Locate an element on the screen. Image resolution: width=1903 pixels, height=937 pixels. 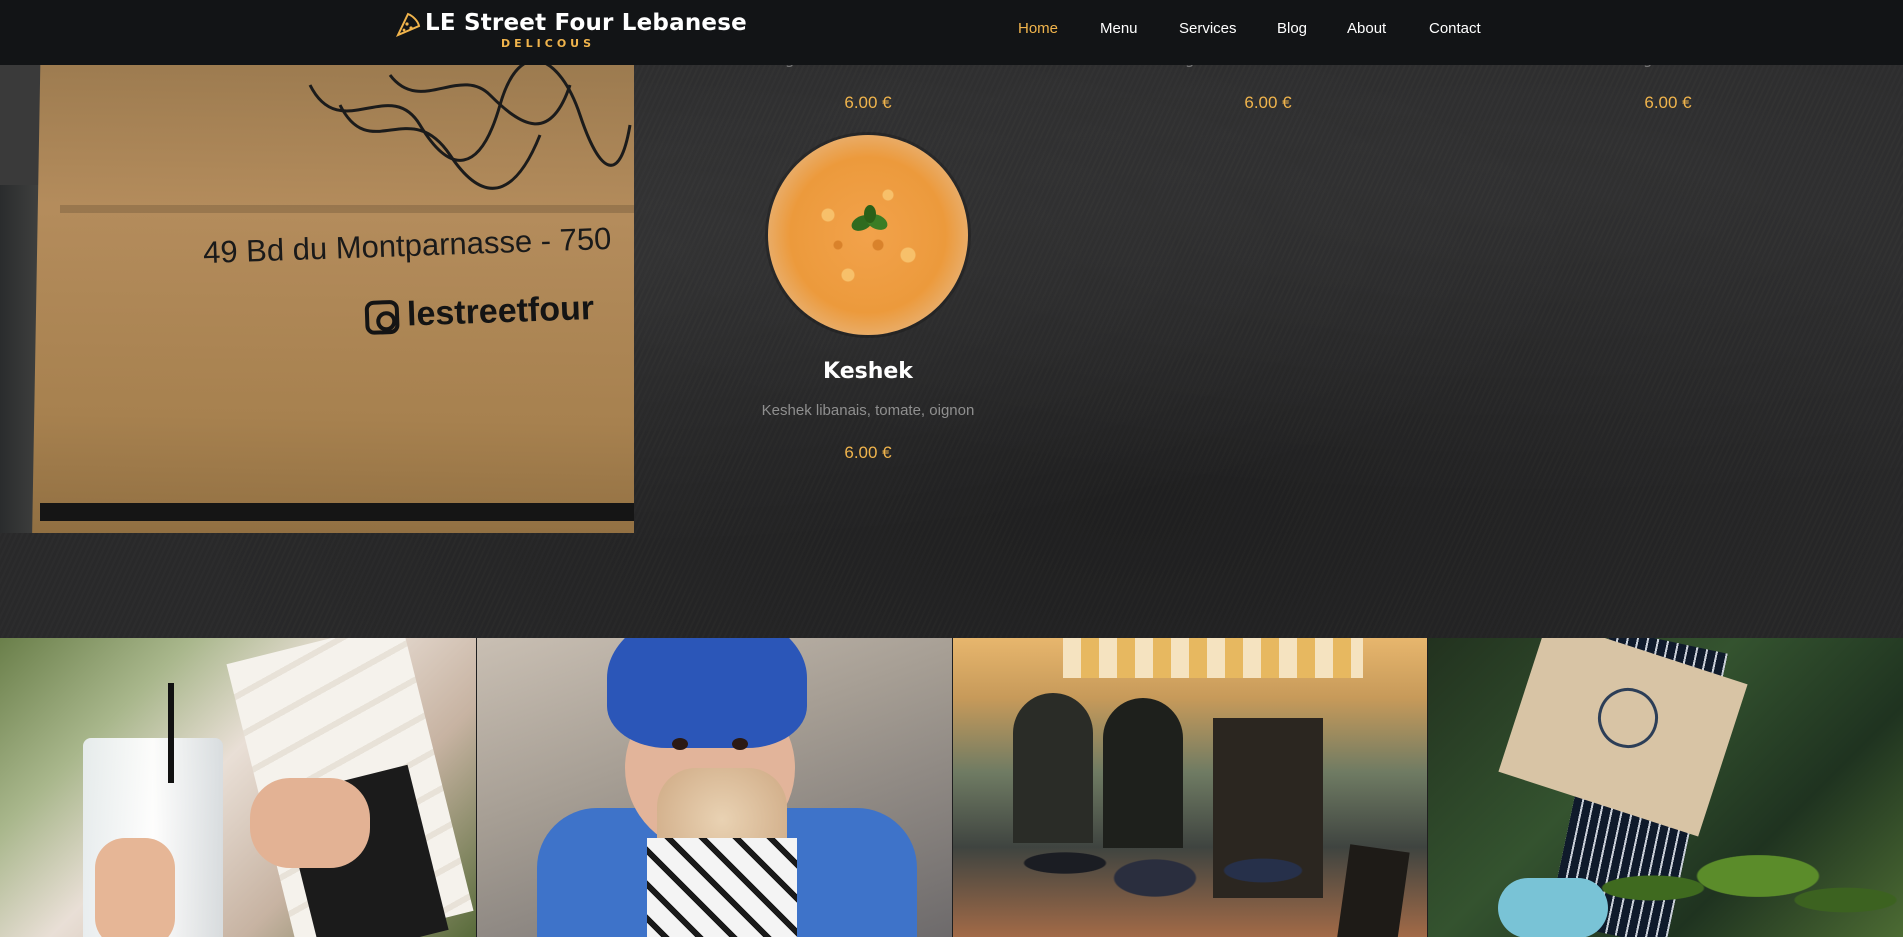
logo-title: LE Street Four Lebanese is located at coordinates (586, 23).